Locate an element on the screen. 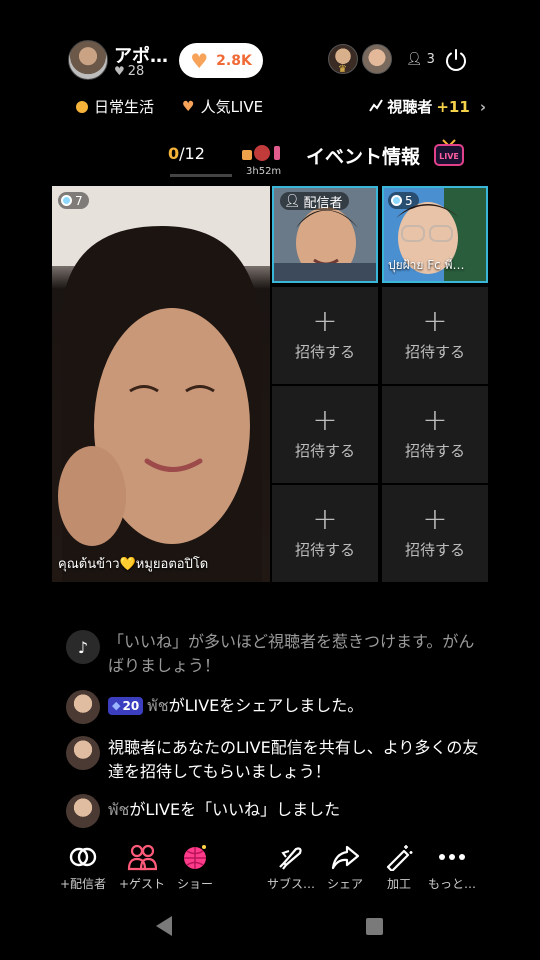 The width and height of the screenshot is (540, 960). system-tip-text: 「いいね」が多いほど視聴者を惹きつけます。がんばりましょう！ is located at coordinates (291, 653).